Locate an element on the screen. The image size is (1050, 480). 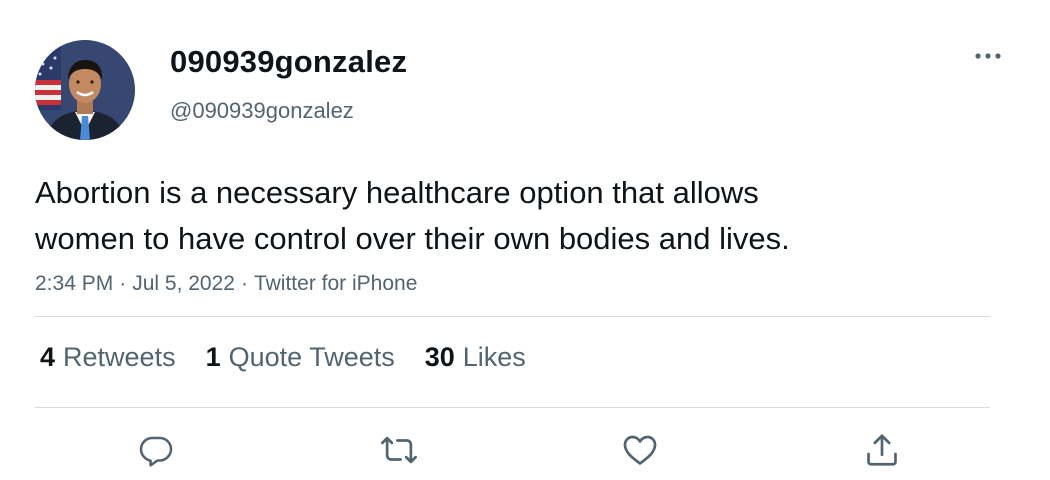
reply-button is located at coordinates (156, 450).